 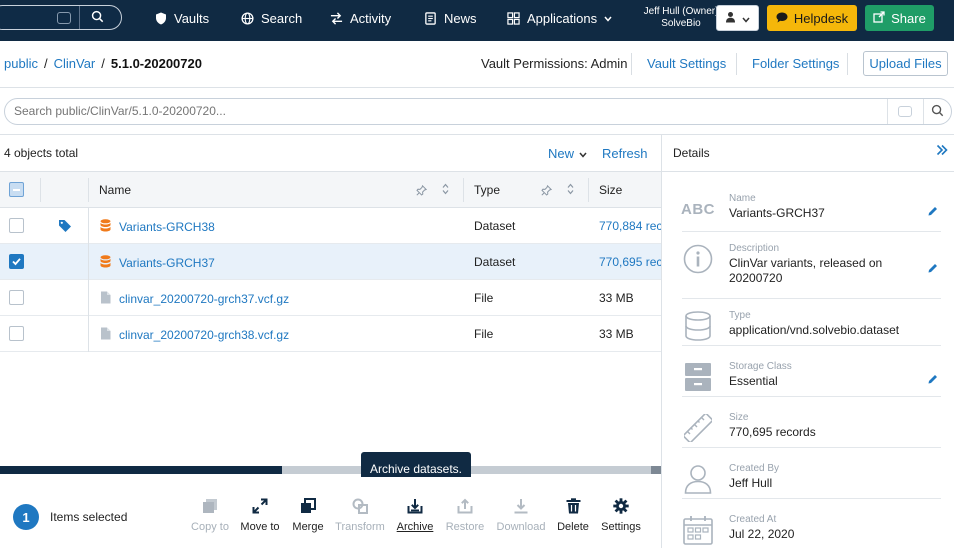 What do you see at coordinates (430, 18) in the screenshot?
I see `newspaper-icon` at bounding box center [430, 18].